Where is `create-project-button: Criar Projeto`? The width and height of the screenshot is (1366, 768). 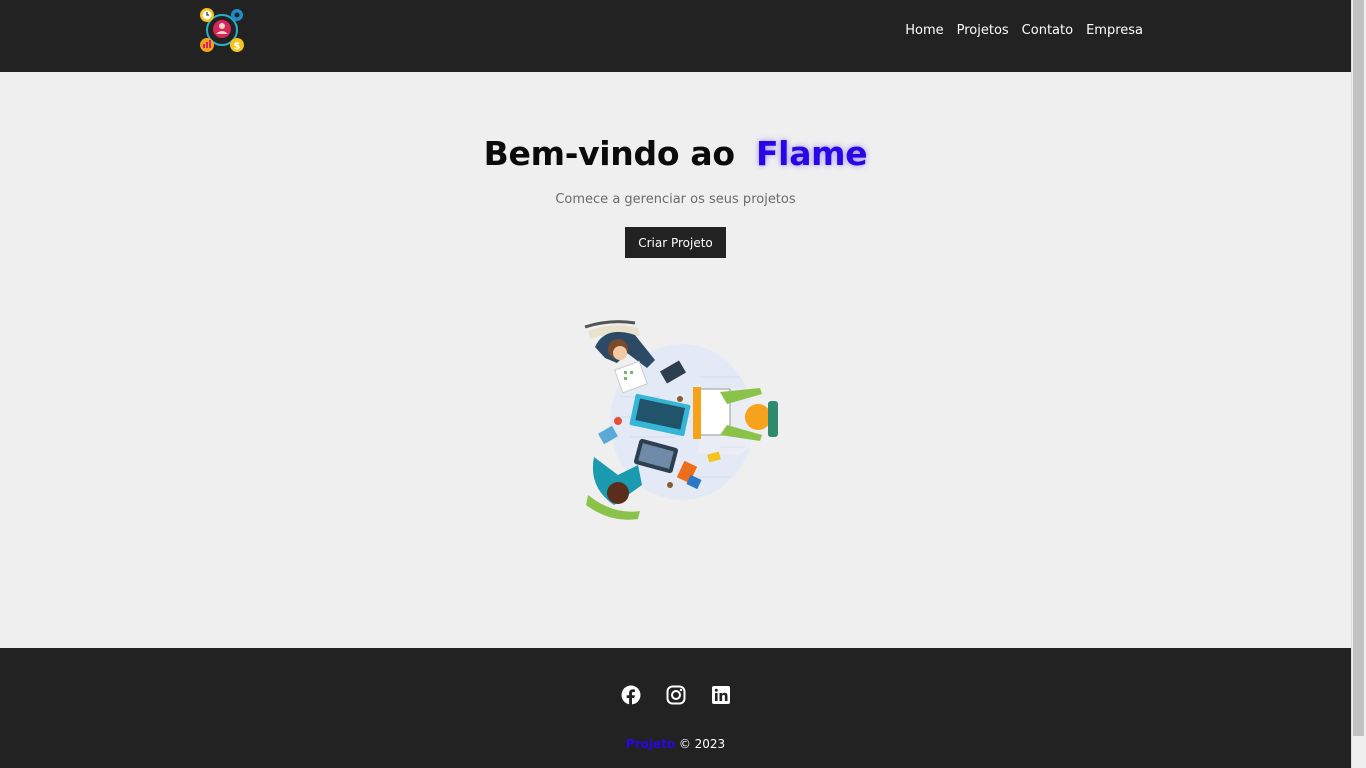 create-project-button: Criar Projeto is located at coordinates (675, 242).